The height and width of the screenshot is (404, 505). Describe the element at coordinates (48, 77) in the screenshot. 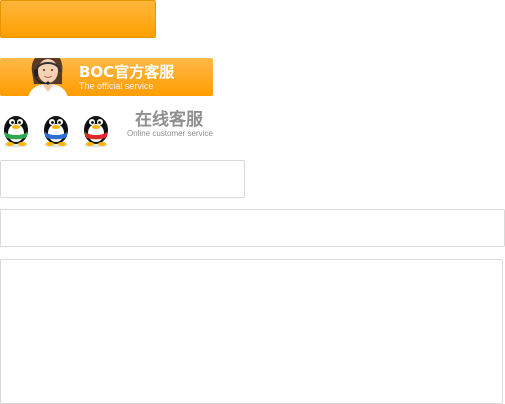

I see `customer-service-agent-icon` at that location.